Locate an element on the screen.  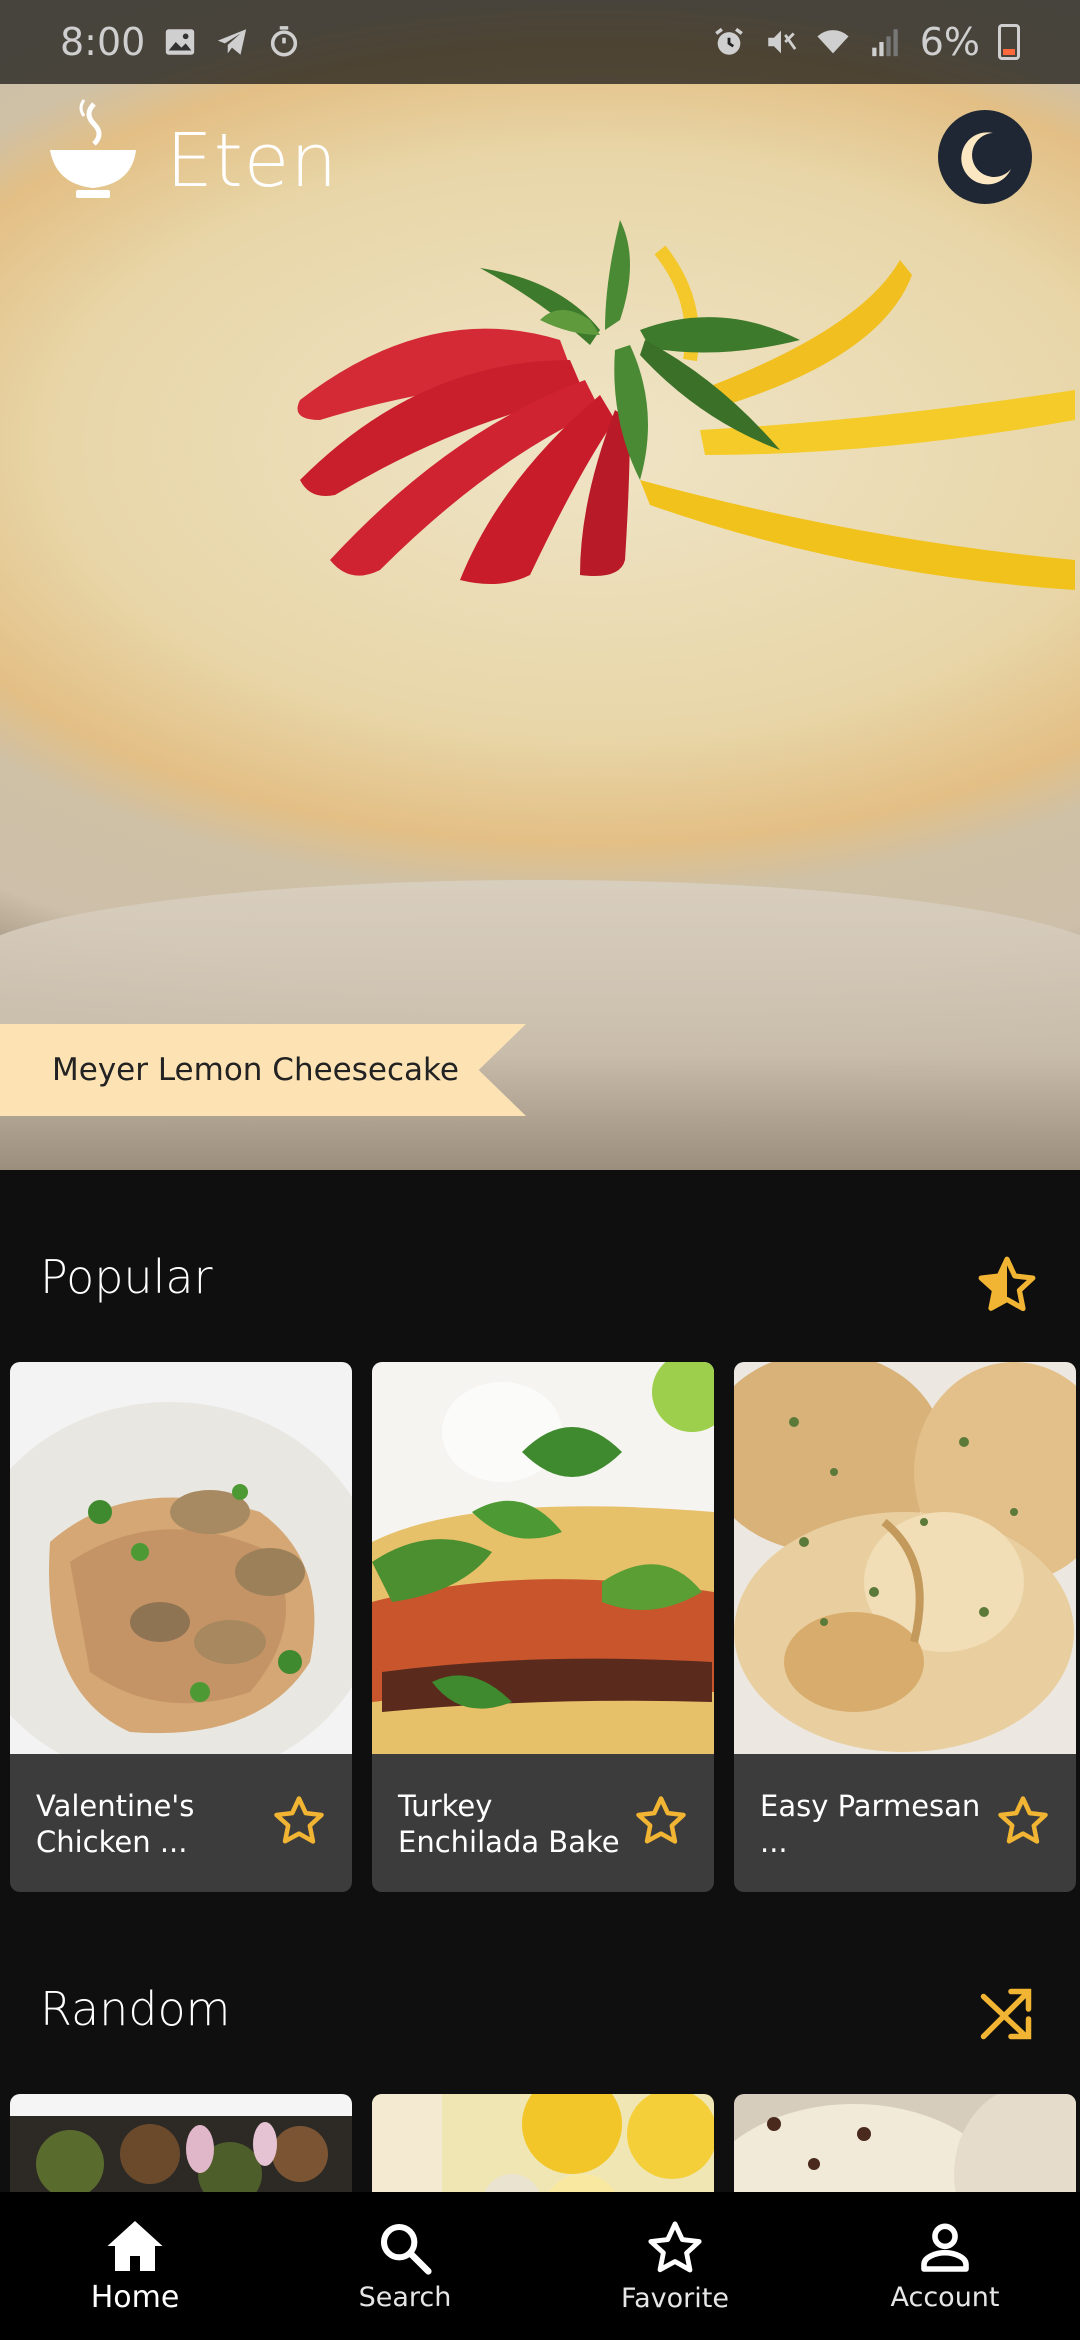
telegram-icon is located at coordinates (232, 42).